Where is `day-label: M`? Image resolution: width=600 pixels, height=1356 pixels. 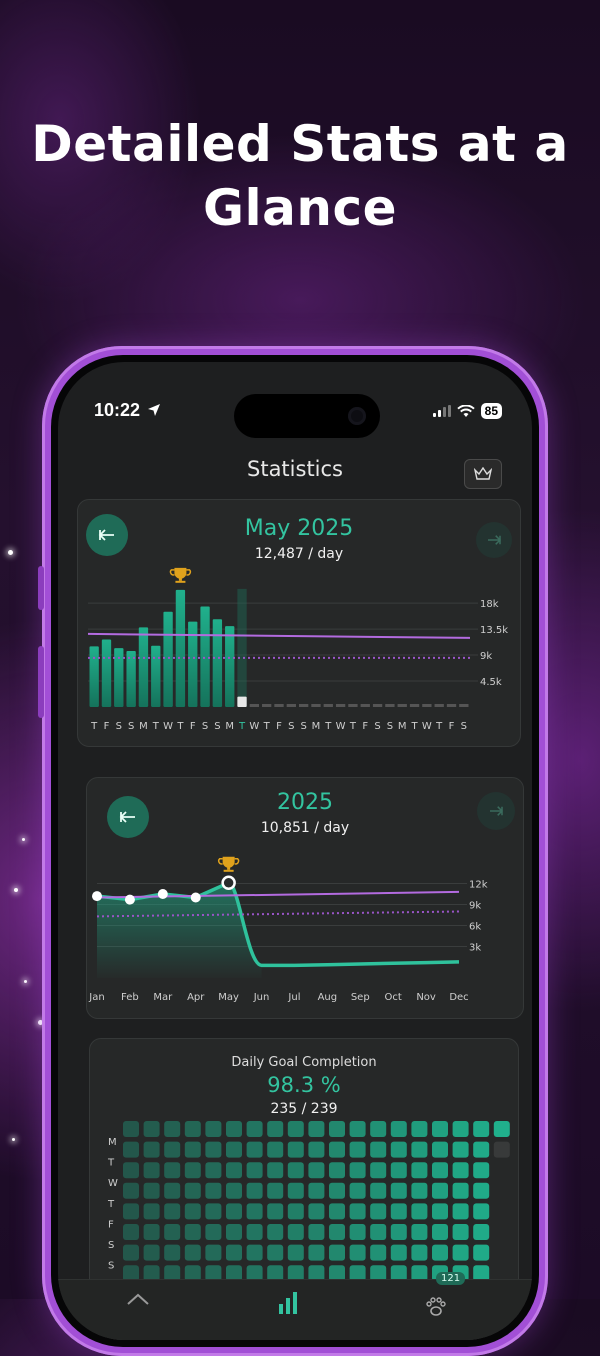
day-label: M is located at coordinates (316, 726).